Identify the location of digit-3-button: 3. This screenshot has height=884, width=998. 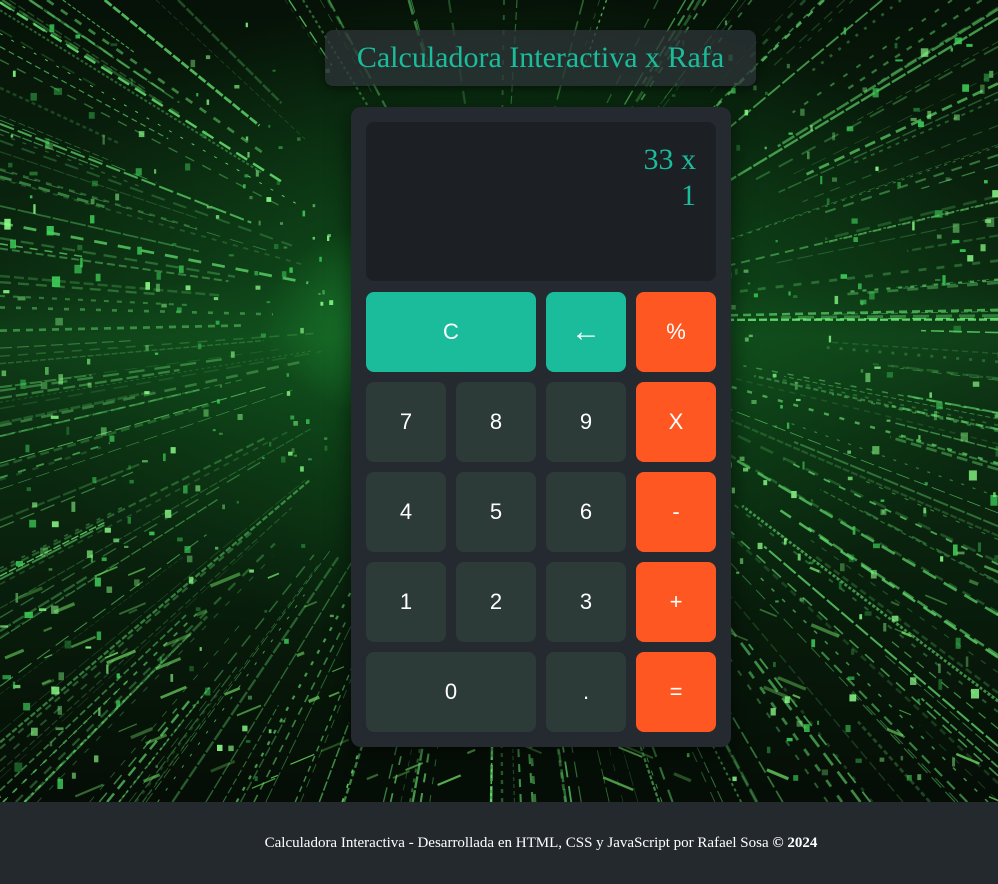
(586, 602).